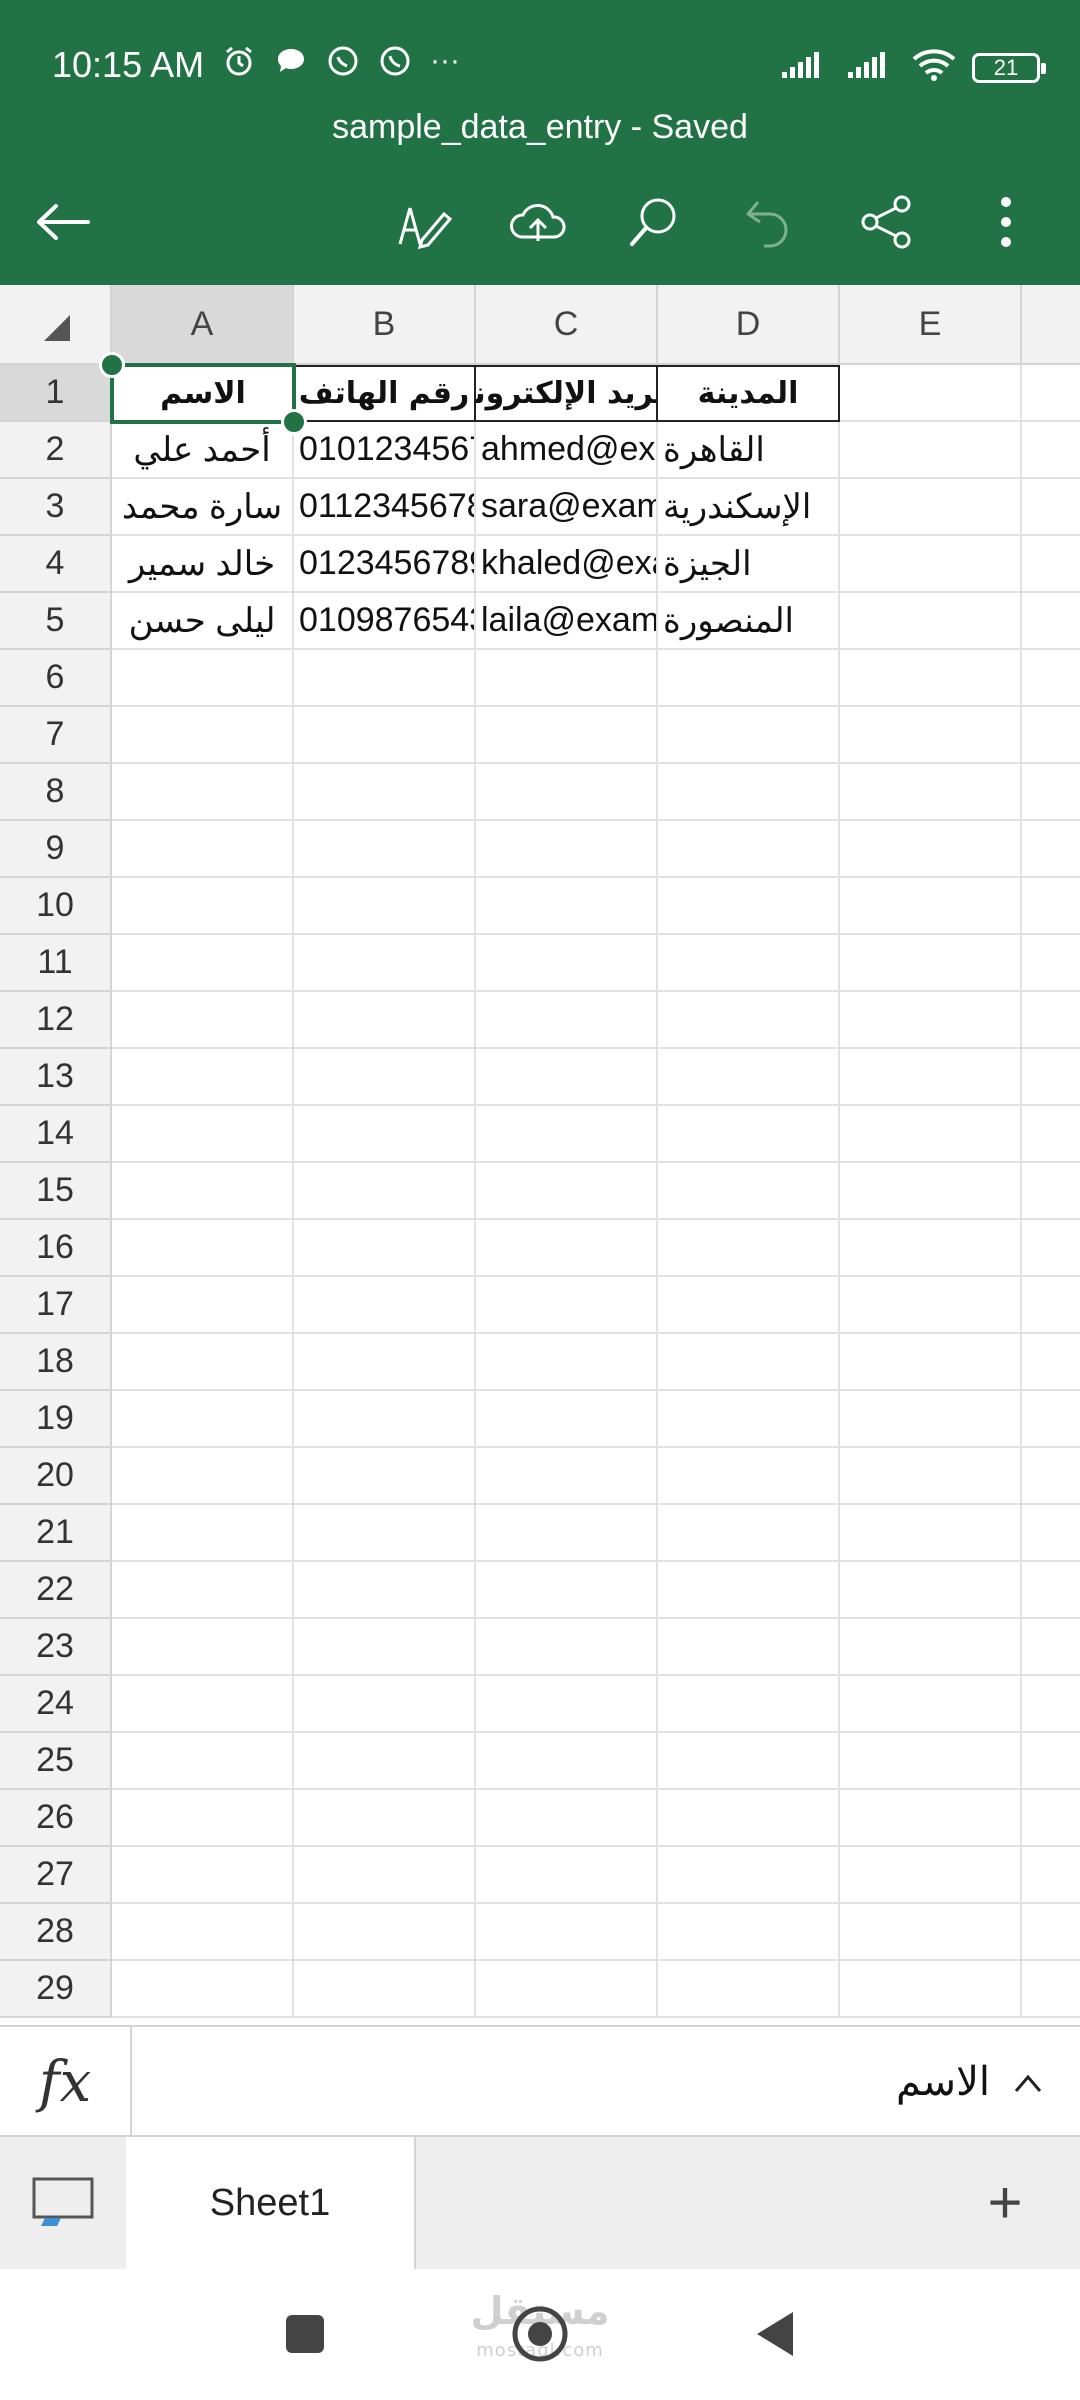  Describe the element at coordinates (385, 393) in the screenshot. I see `cell-b1: رقم الهاتف` at that location.